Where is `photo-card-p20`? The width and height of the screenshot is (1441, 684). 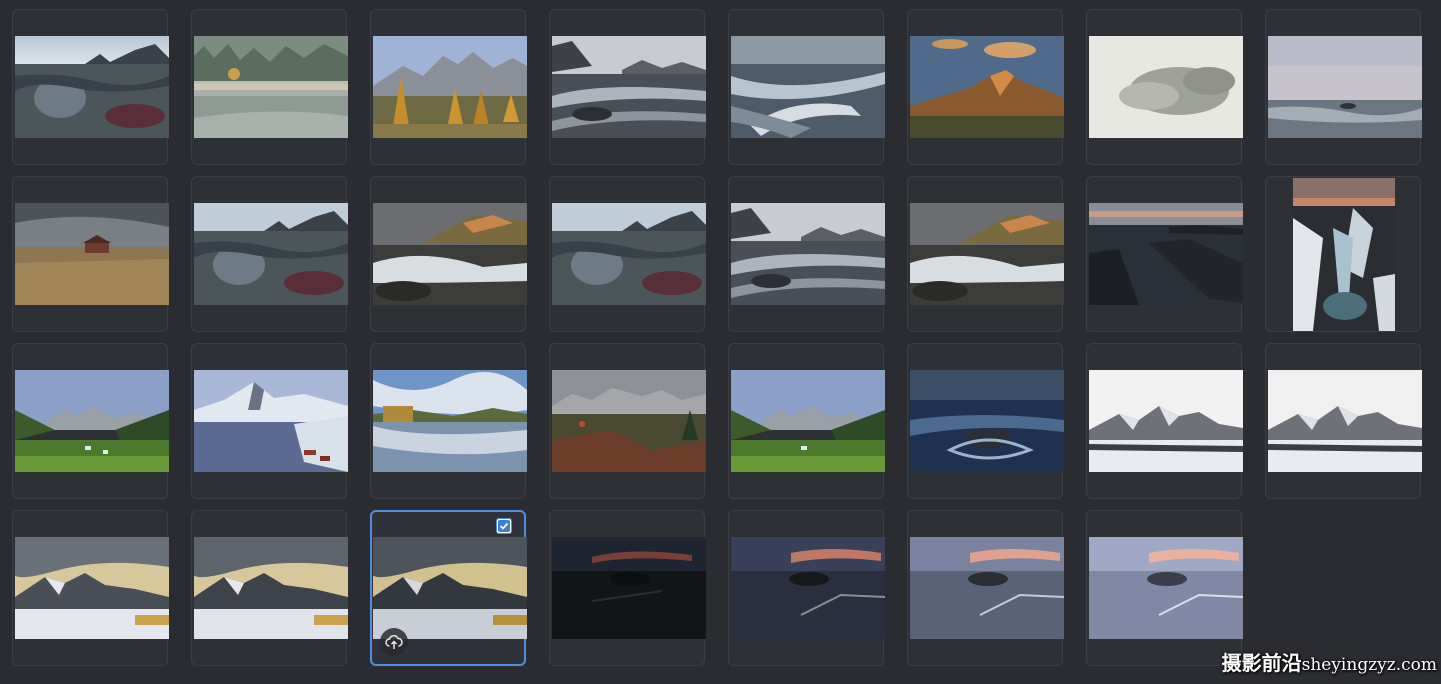 photo-card-p20 is located at coordinates (627, 421).